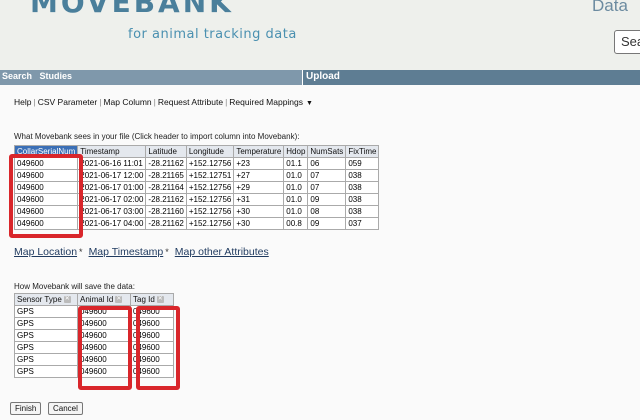 The image size is (640, 420). What do you see at coordinates (259, 199) in the screenshot?
I see `table-cell: +31` at bounding box center [259, 199].